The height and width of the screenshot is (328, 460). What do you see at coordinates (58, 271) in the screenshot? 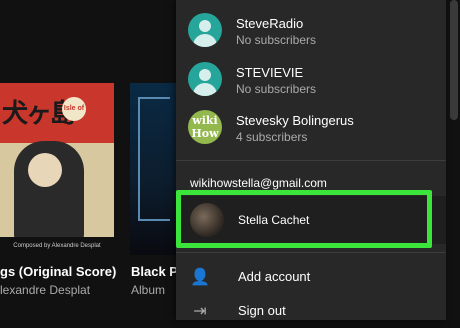
I see `card1-title: gs (Original Score)` at bounding box center [58, 271].